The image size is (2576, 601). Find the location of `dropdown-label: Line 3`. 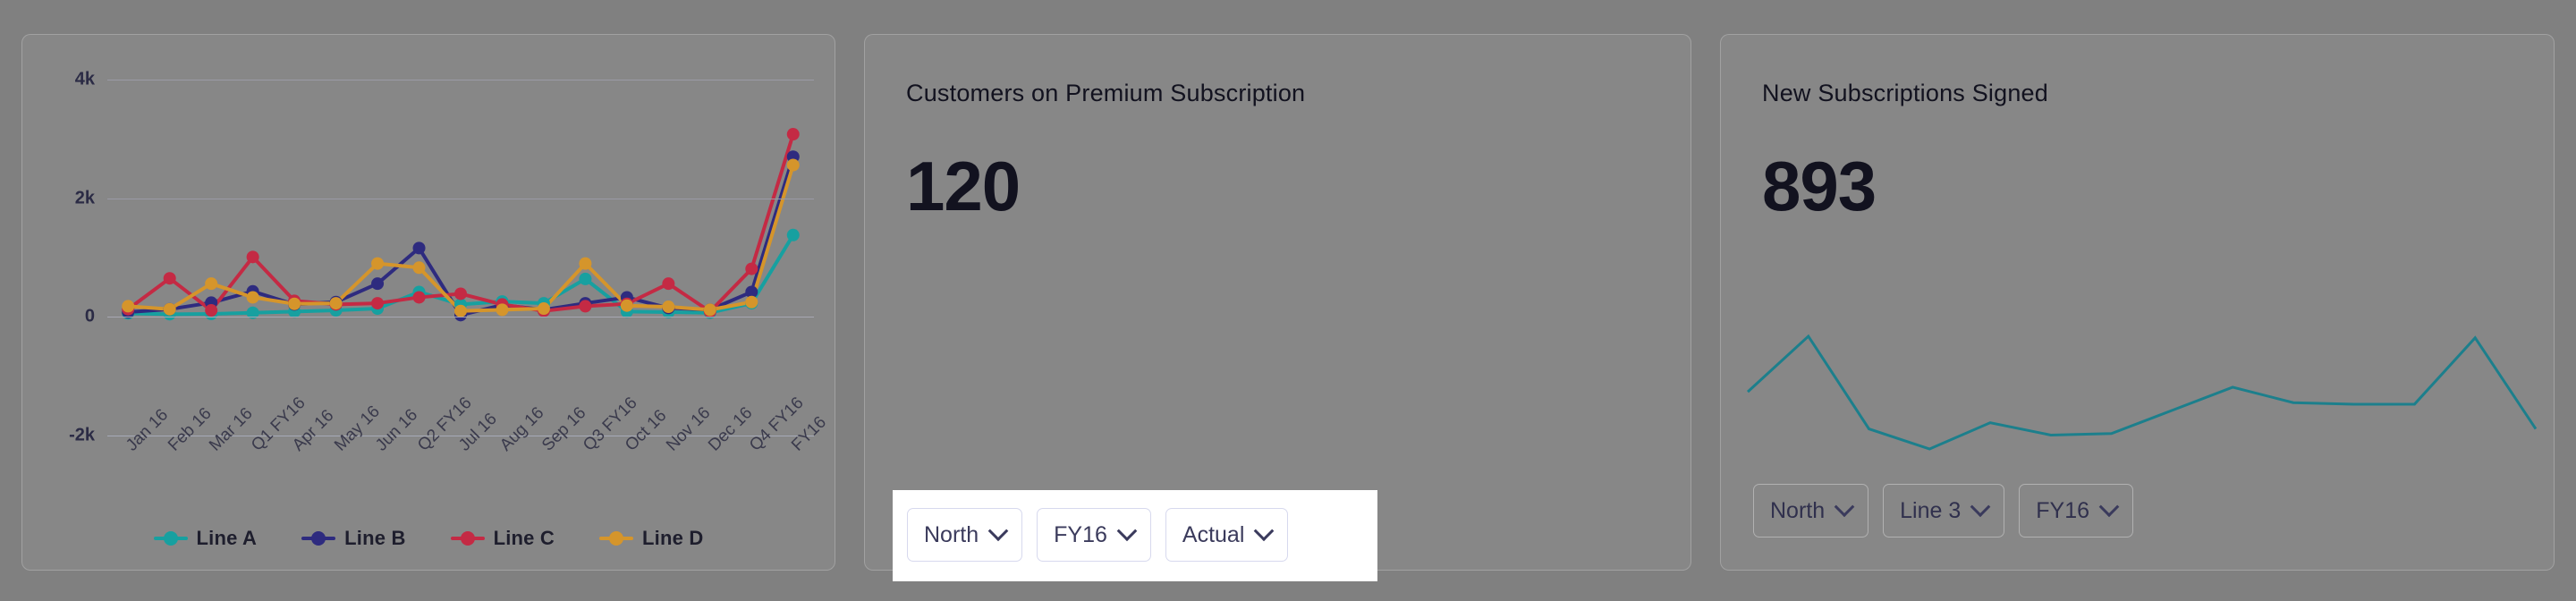

dropdown-label: Line 3 is located at coordinates (1931, 510).